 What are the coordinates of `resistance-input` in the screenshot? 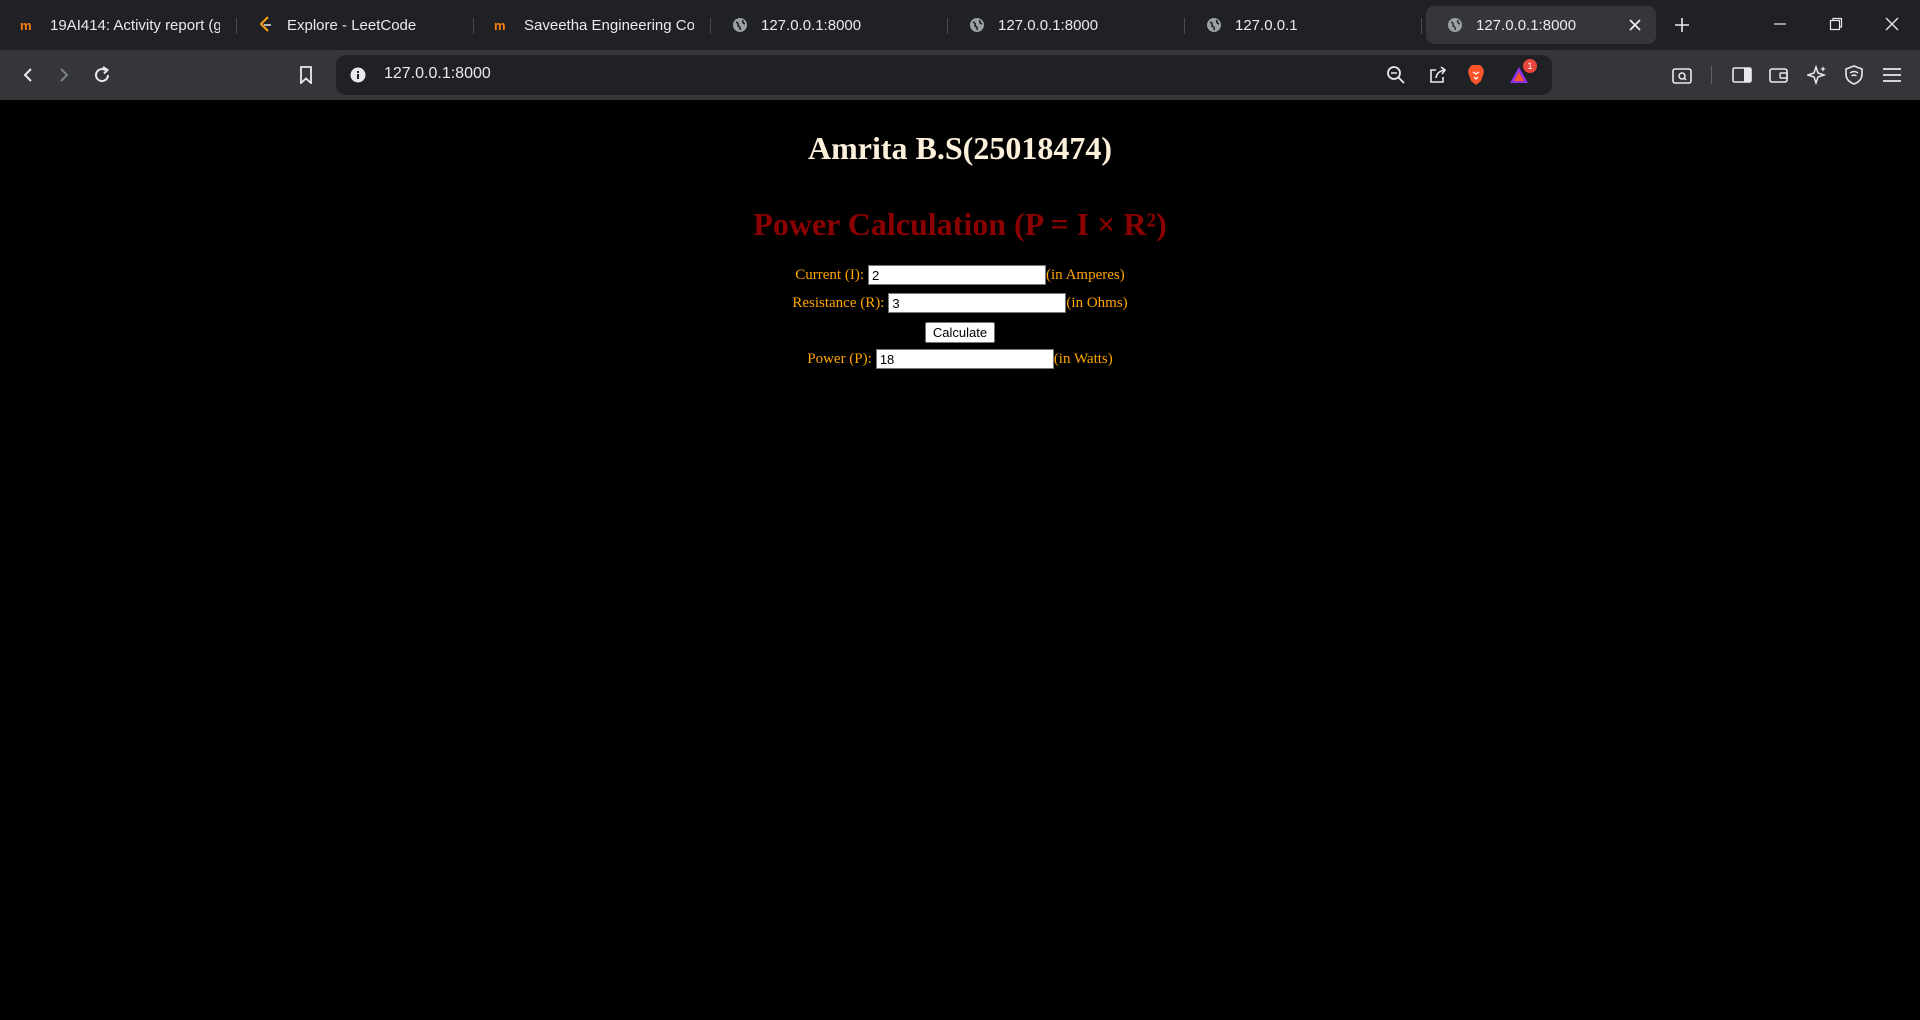 It's located at (977, 303).